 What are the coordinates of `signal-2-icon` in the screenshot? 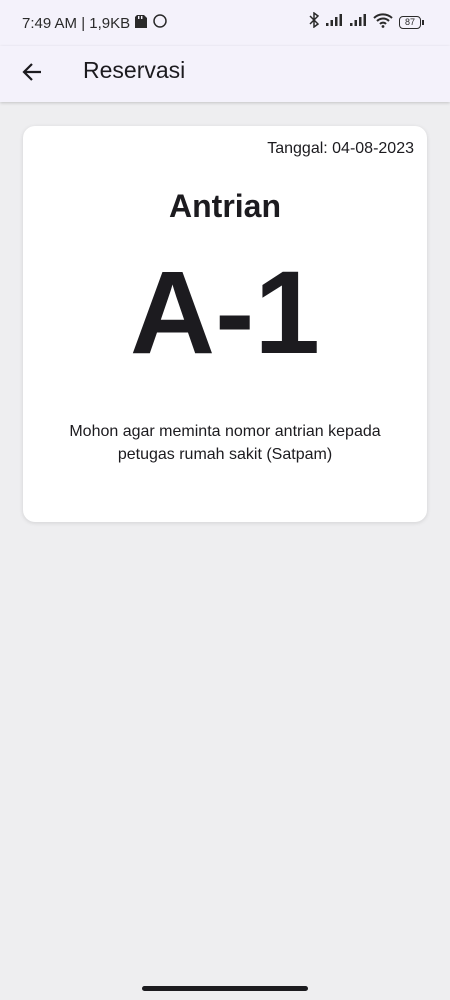 It's located at (358, 22).